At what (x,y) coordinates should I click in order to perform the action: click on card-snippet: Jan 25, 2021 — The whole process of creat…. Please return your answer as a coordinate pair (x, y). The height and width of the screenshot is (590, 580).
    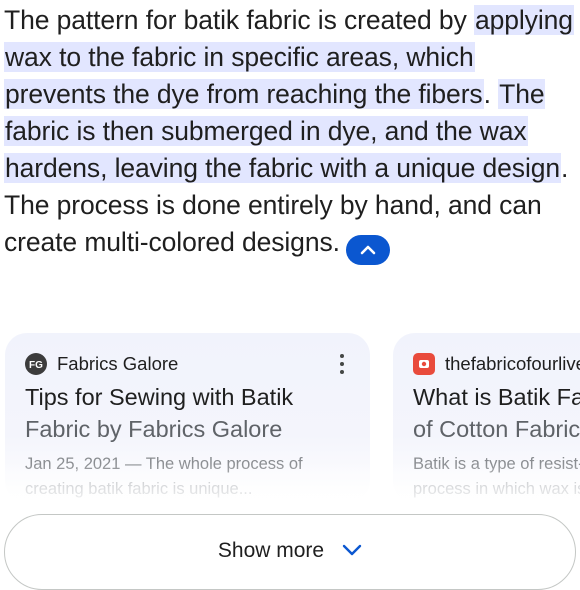
    Looking at the image, I should click on (164, 477).